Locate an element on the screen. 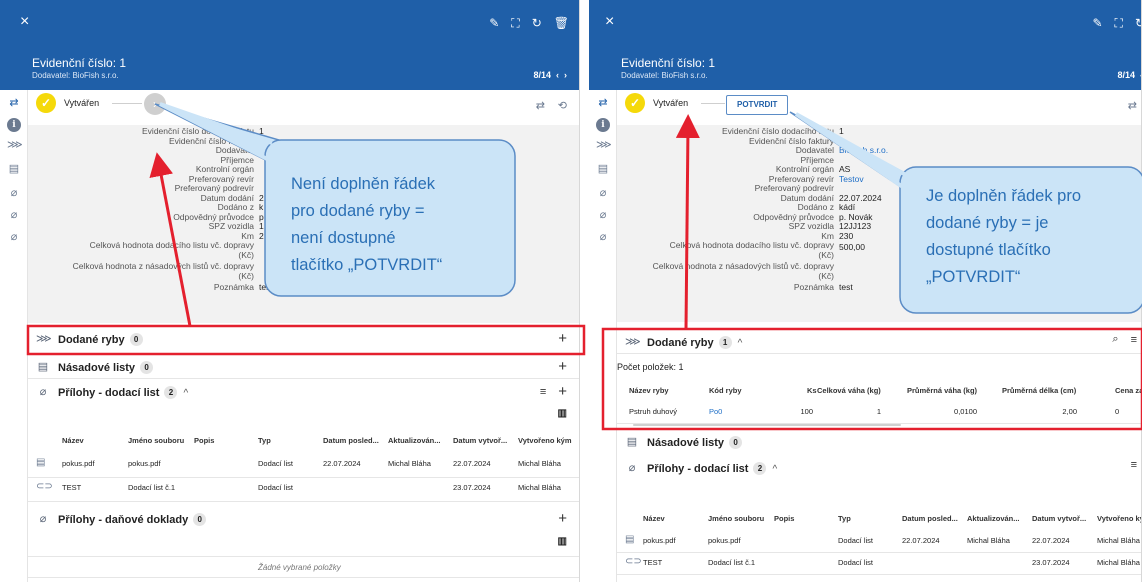  field-value: kádí is located at coordinates (847, 207).